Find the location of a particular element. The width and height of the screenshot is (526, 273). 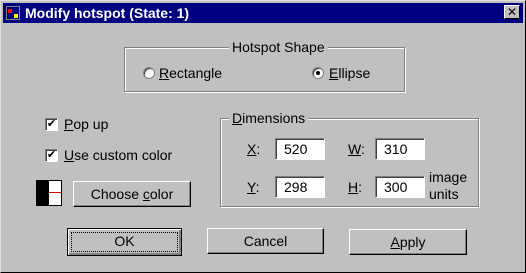

custom-color-checkbox-label: Use custom color is located at coordinates (118, 155).